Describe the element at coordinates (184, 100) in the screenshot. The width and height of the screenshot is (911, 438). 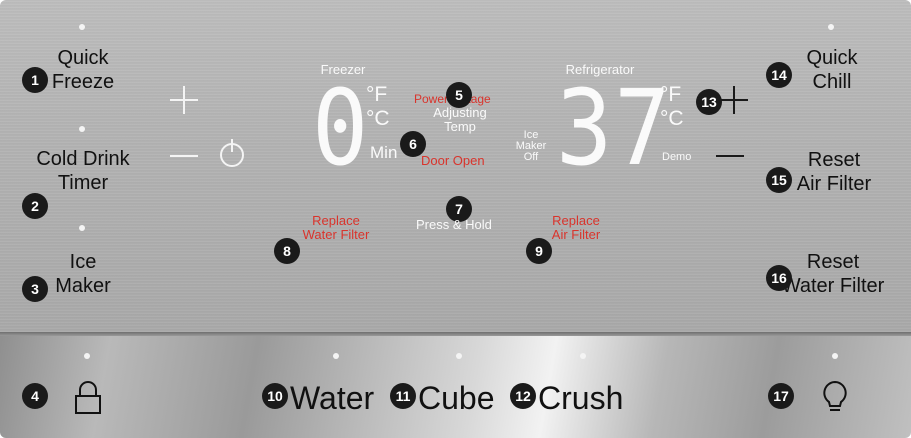
I see `freezer-plus-icon` at that location.